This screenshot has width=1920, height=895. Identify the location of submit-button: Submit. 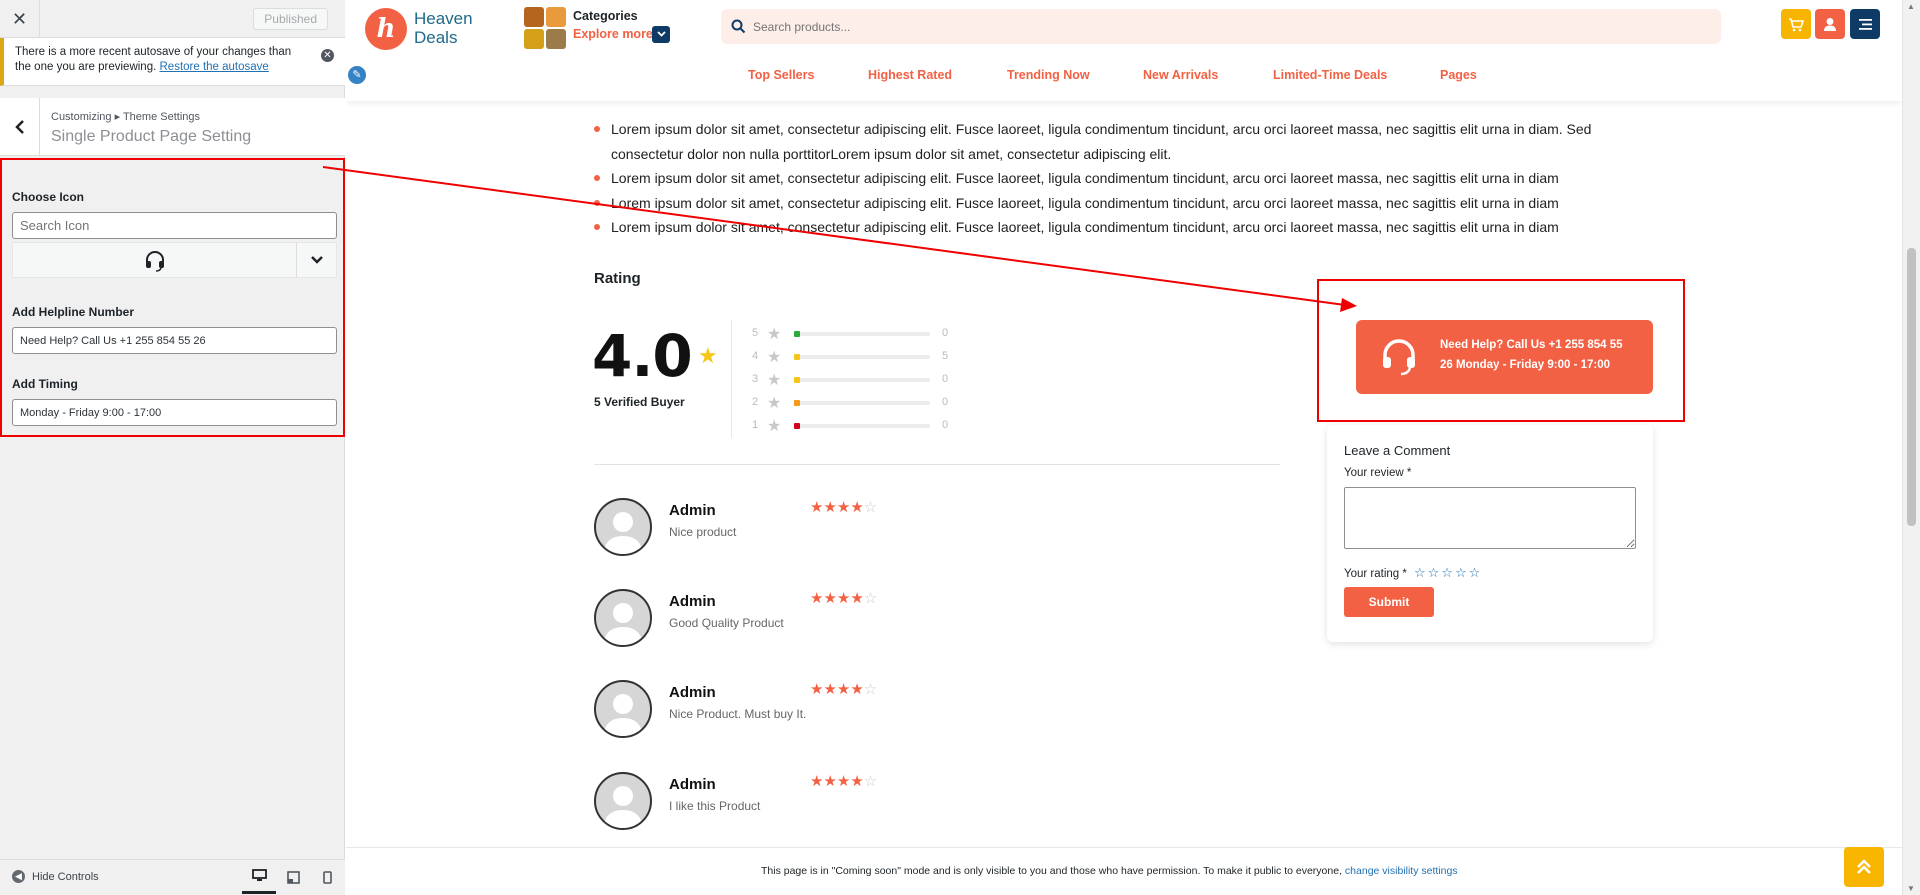
(1389, 602).